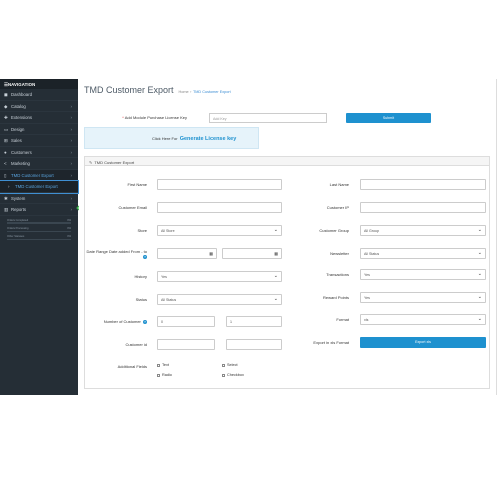 Image resolution: width=500 pixels, height=500 pixels. What do you see at coordinates (39, 84) in the screenshot?
I see `navigation-heading: ☰NAVIGATION` at bounding box center [39, 84].